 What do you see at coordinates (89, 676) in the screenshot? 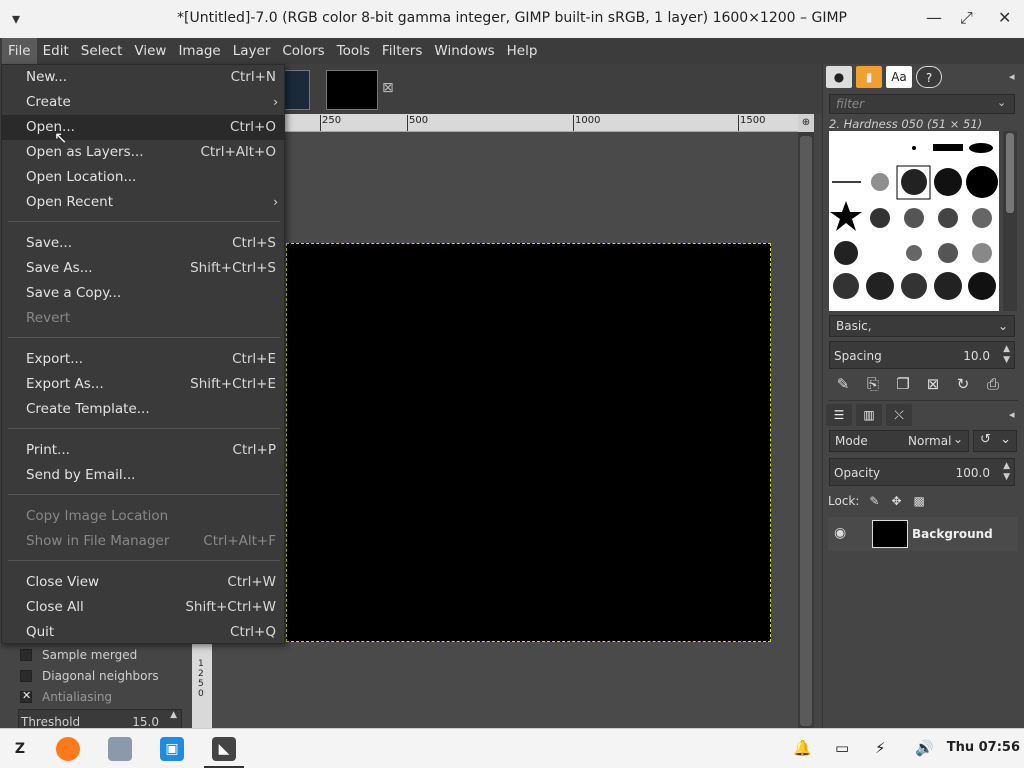
I see `diagonal-neighbors-option: Diagonal neighbors` at bounding box center [89, 676].